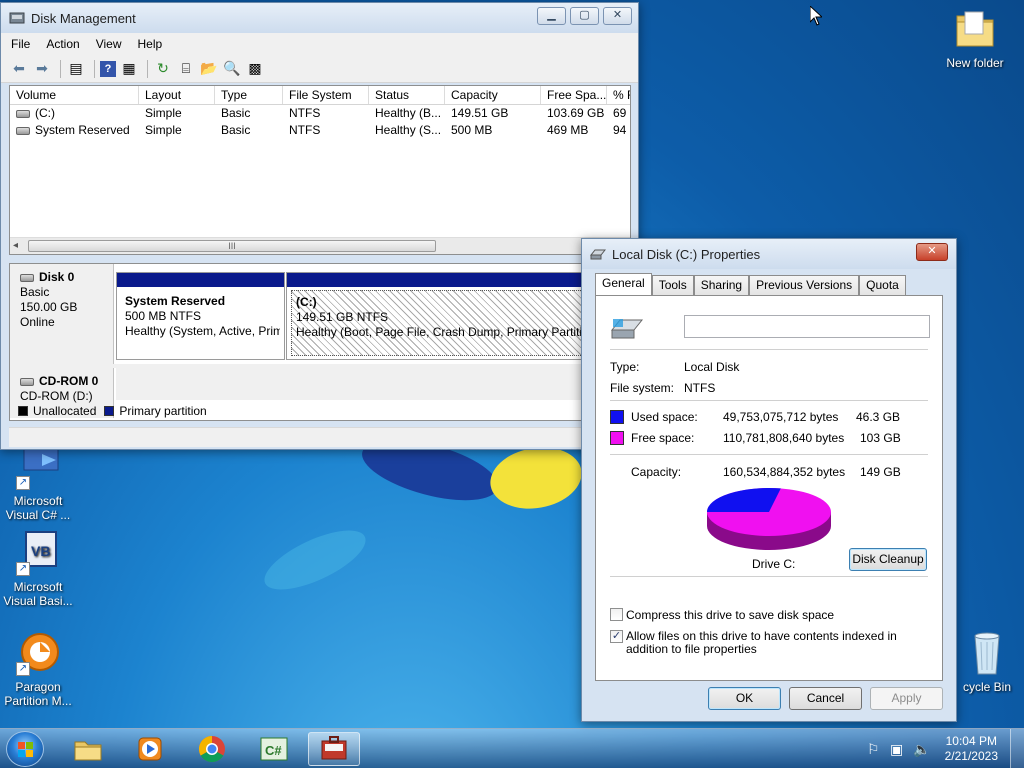 Image resolution: width=1024 pixels, height=768 pixels. Describe the element at coordinates (74, 95) in the screenshot. I see `column-volume: Volume` at that location.